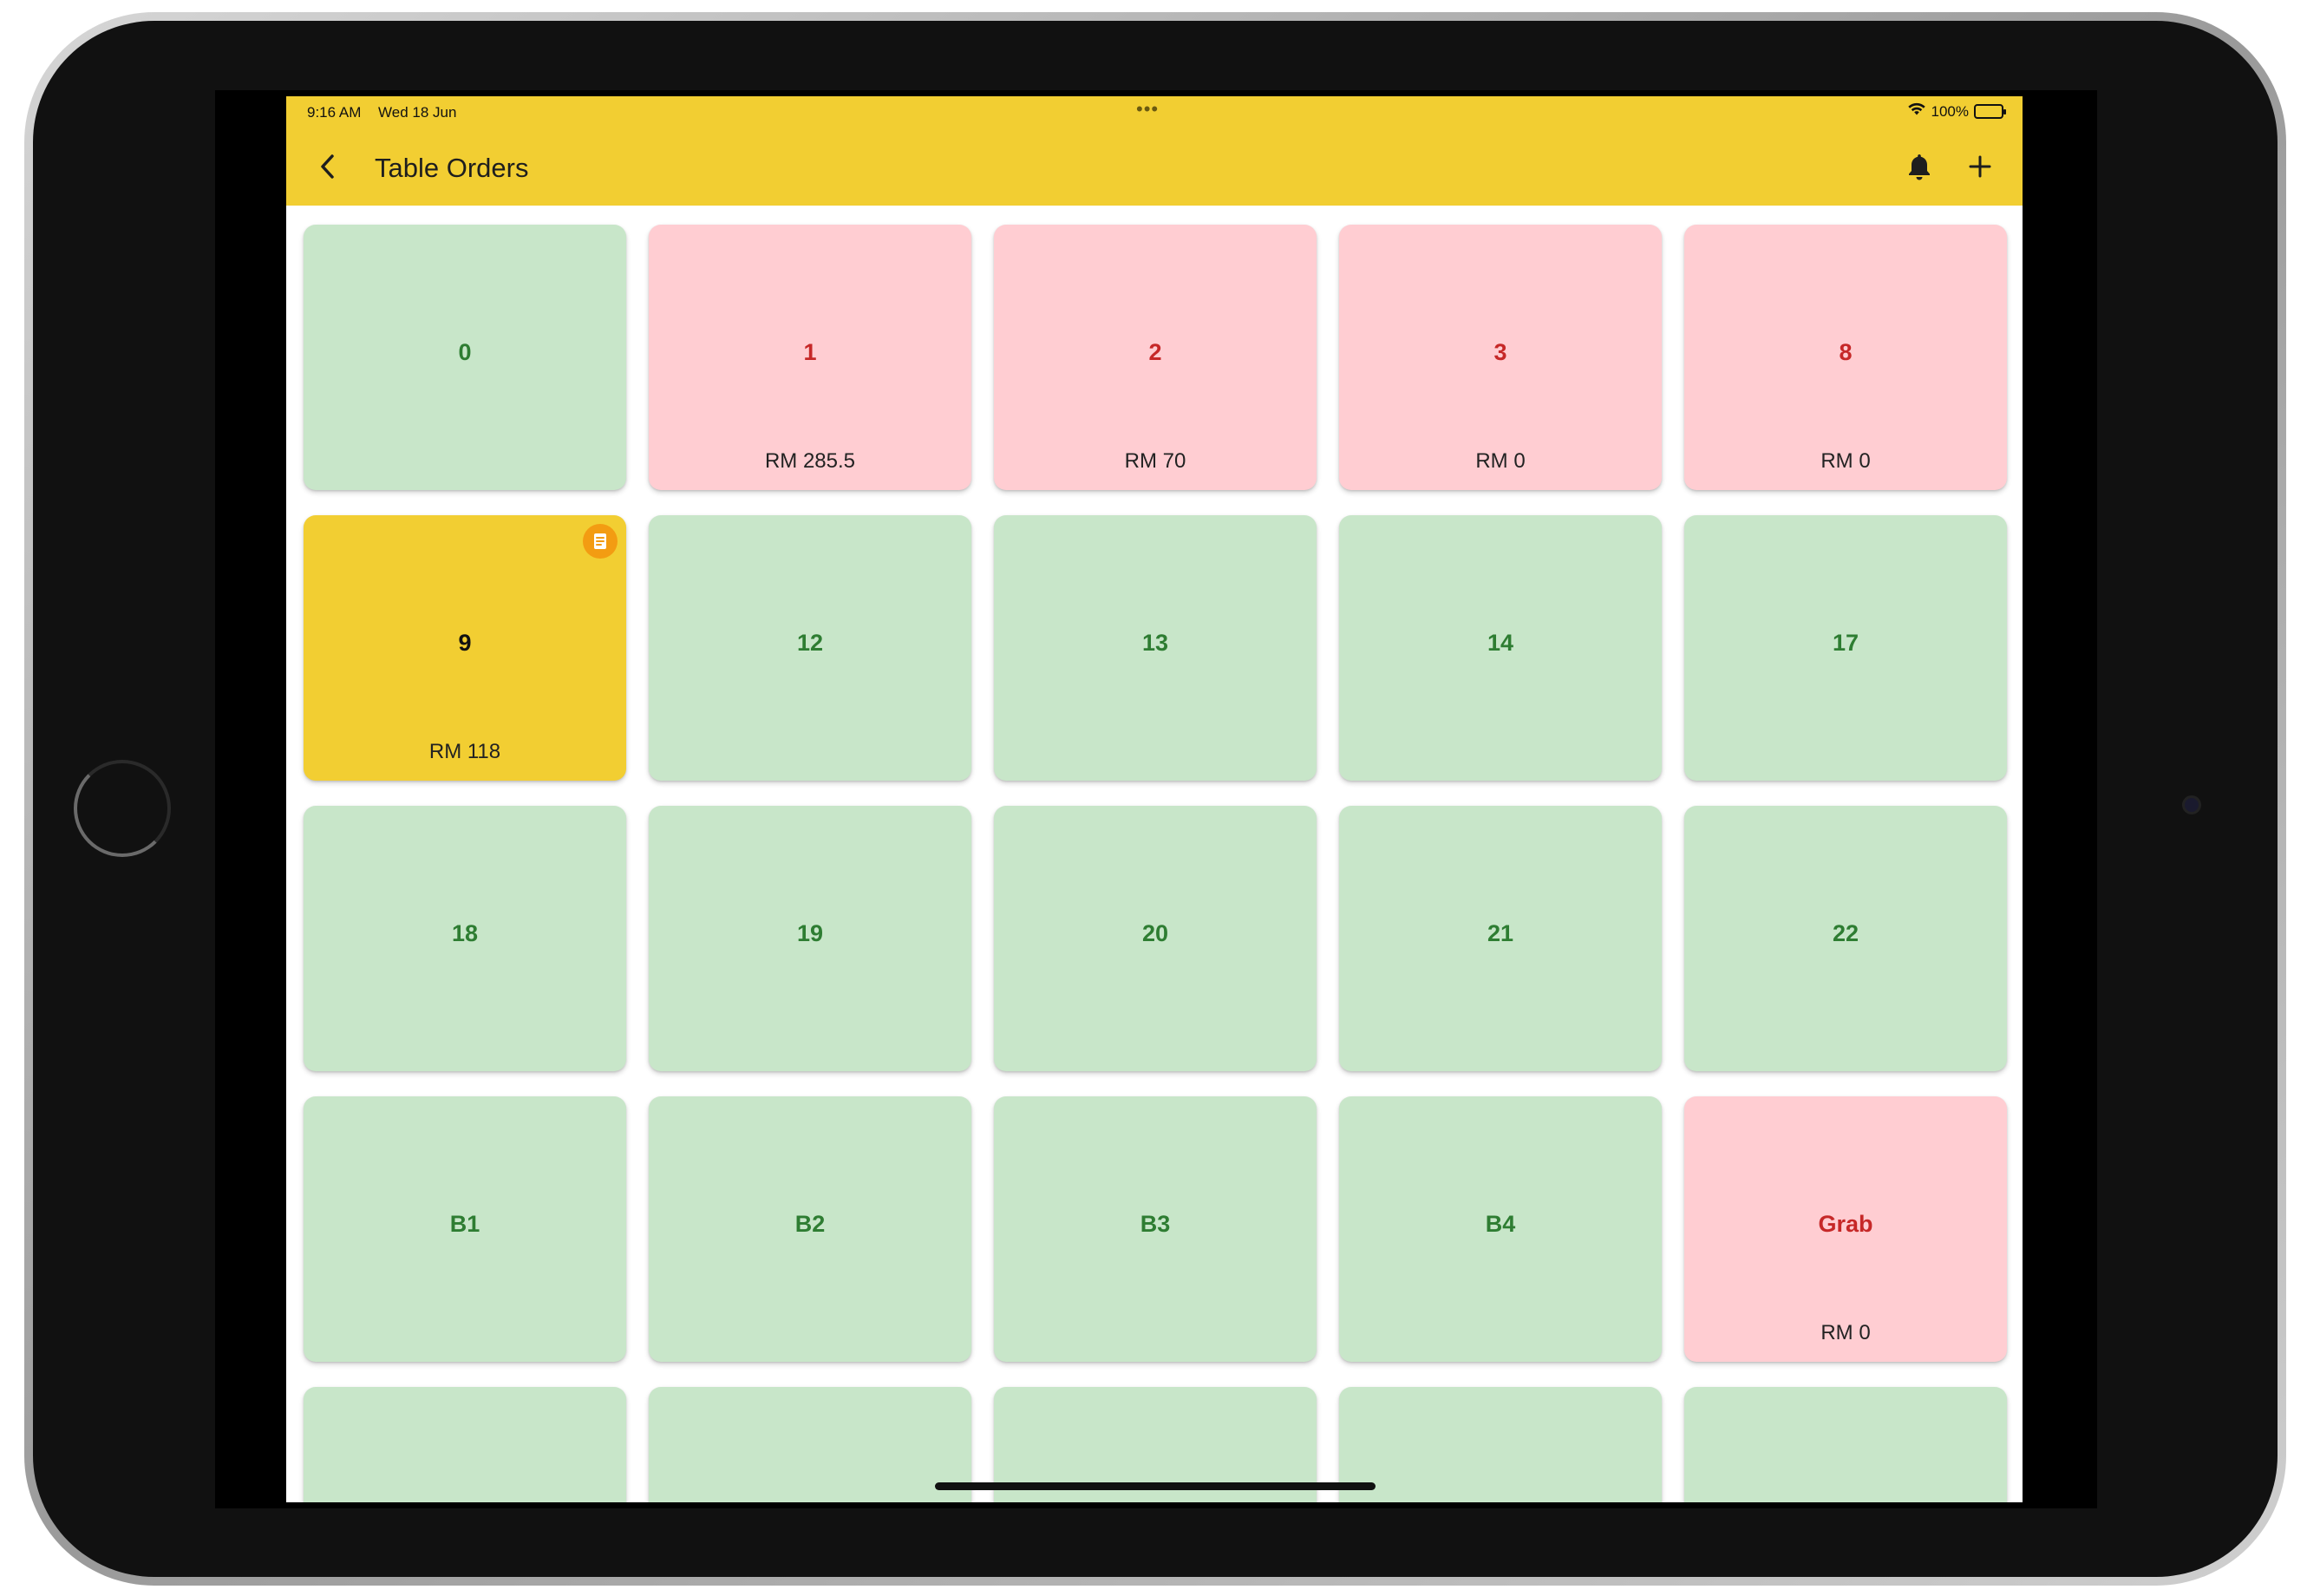 The image size is (2307, 1596). Describe the element at coordinates (810, 643) in the screenshot. I see `table-name: 12` at that location.